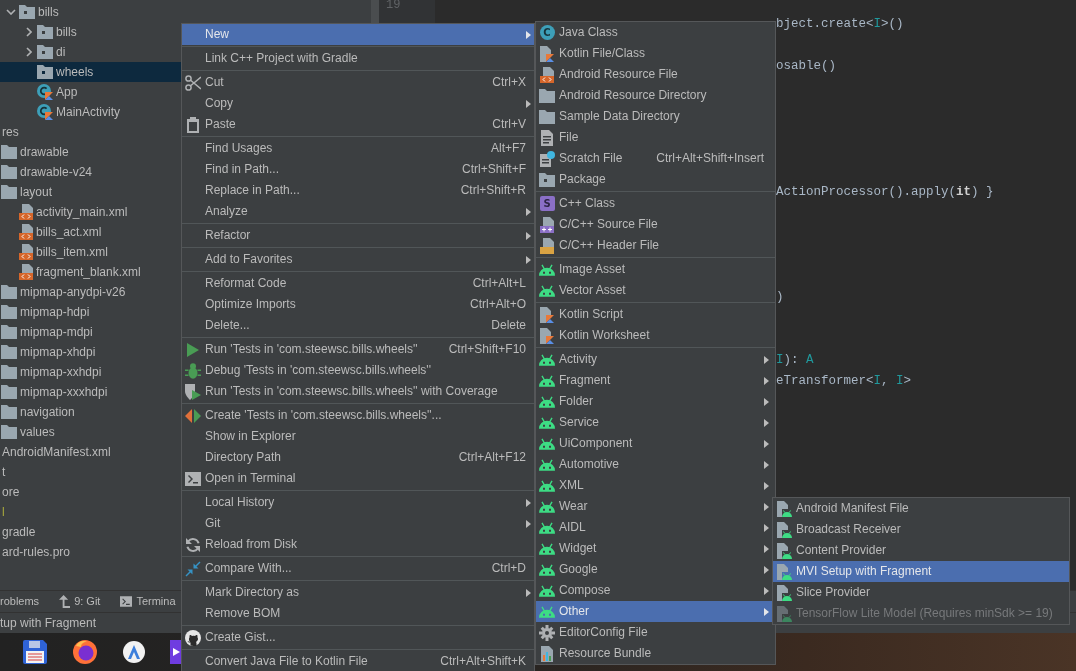  I want to click on menu-item: Compose, so click(655, 590).